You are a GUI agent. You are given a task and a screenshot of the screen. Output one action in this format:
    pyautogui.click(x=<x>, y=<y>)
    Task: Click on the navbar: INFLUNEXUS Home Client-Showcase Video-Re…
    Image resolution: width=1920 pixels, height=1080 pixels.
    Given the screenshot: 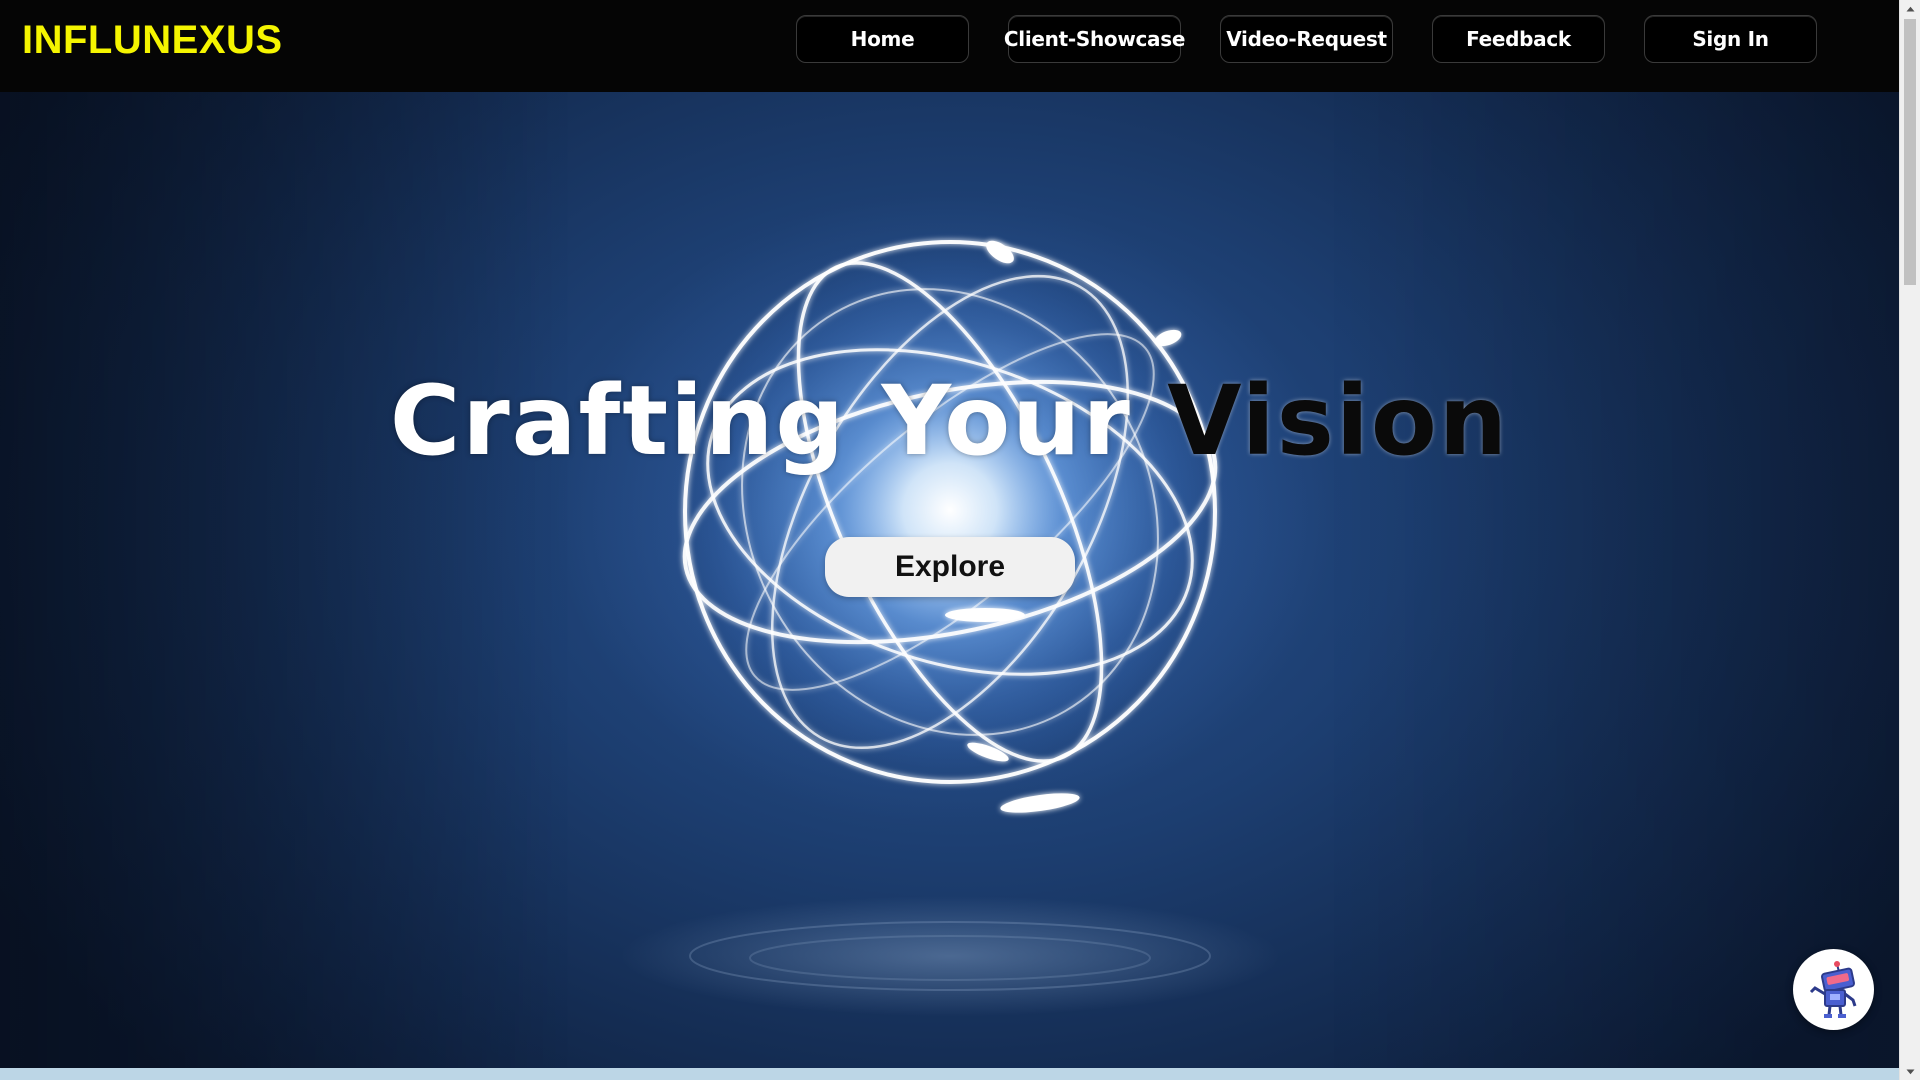 What is the action you would take?
    pyautogui.click(x=949, y=46)
    